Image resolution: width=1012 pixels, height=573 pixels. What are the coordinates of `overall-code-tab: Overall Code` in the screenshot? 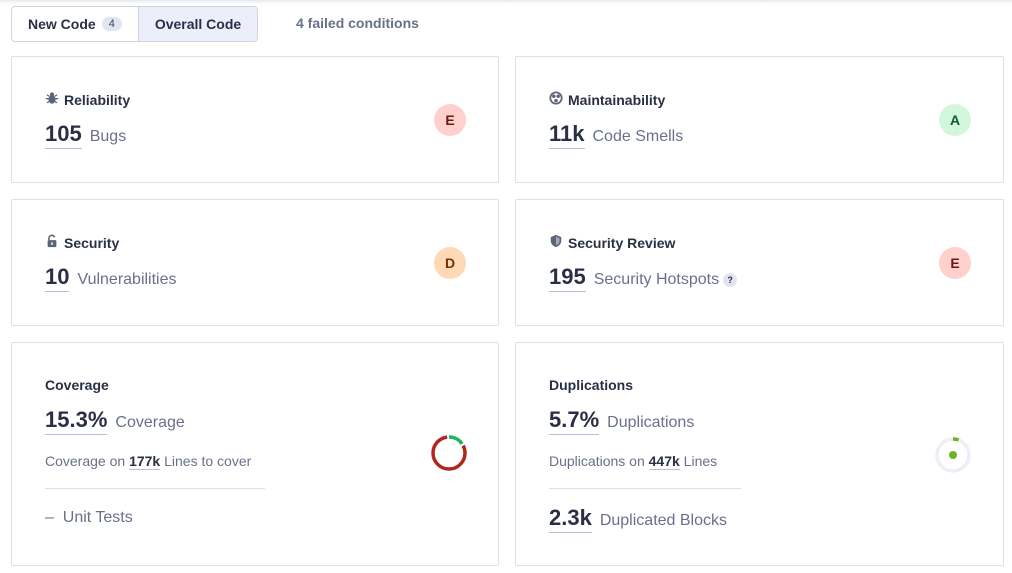 It's located at (197, 24).